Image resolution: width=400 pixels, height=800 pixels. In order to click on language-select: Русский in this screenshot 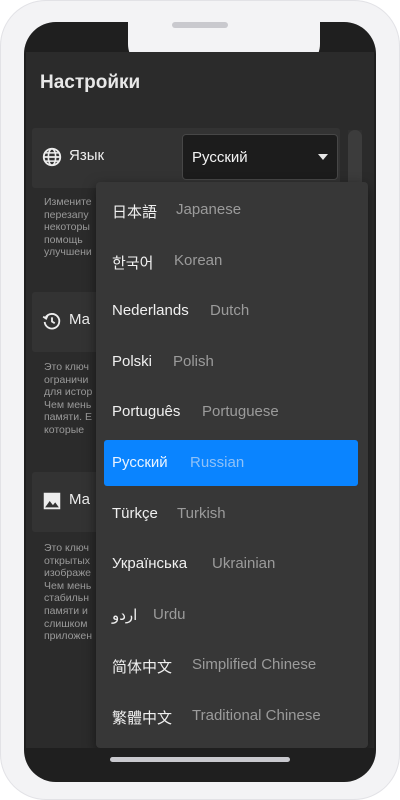, I will do `click(260, 157)`.